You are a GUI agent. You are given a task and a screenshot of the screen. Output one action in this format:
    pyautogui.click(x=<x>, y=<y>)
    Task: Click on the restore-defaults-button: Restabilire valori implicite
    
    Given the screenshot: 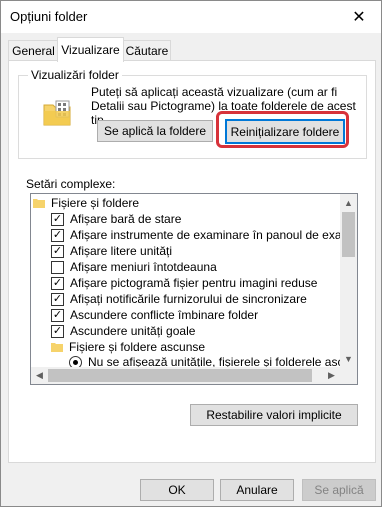 What is the action you would take?
    pyautogui.click(x=274, y=415)
    